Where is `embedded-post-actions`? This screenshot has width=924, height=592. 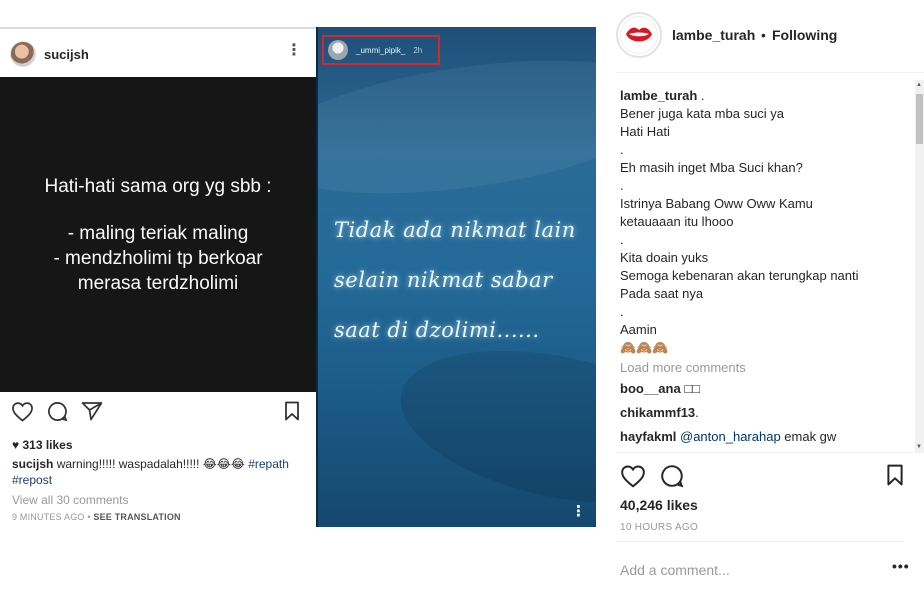 embedded-post-actions is located at coordinates (158, 414).